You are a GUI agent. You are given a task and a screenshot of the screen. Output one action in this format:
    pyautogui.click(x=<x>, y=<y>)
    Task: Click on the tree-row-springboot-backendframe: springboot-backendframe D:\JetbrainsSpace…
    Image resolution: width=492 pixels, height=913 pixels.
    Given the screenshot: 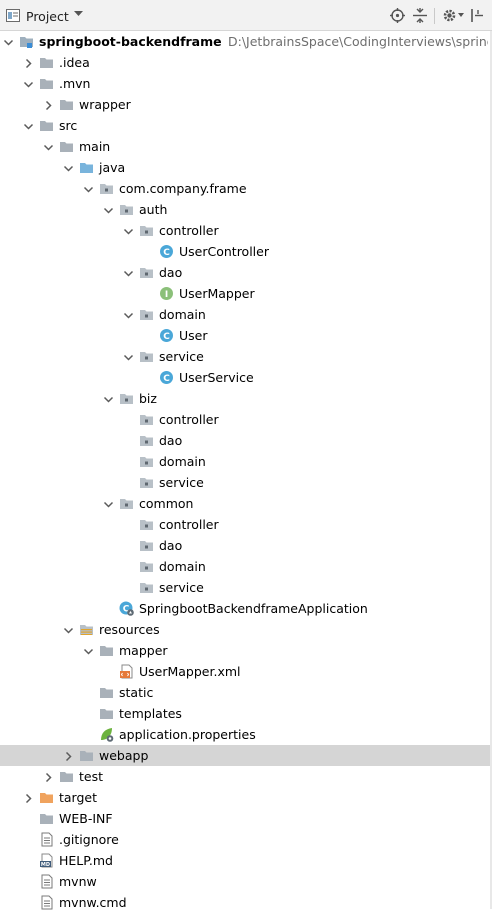 What is the action you would take?
    pyautogui.click(x=246, y=41)
    